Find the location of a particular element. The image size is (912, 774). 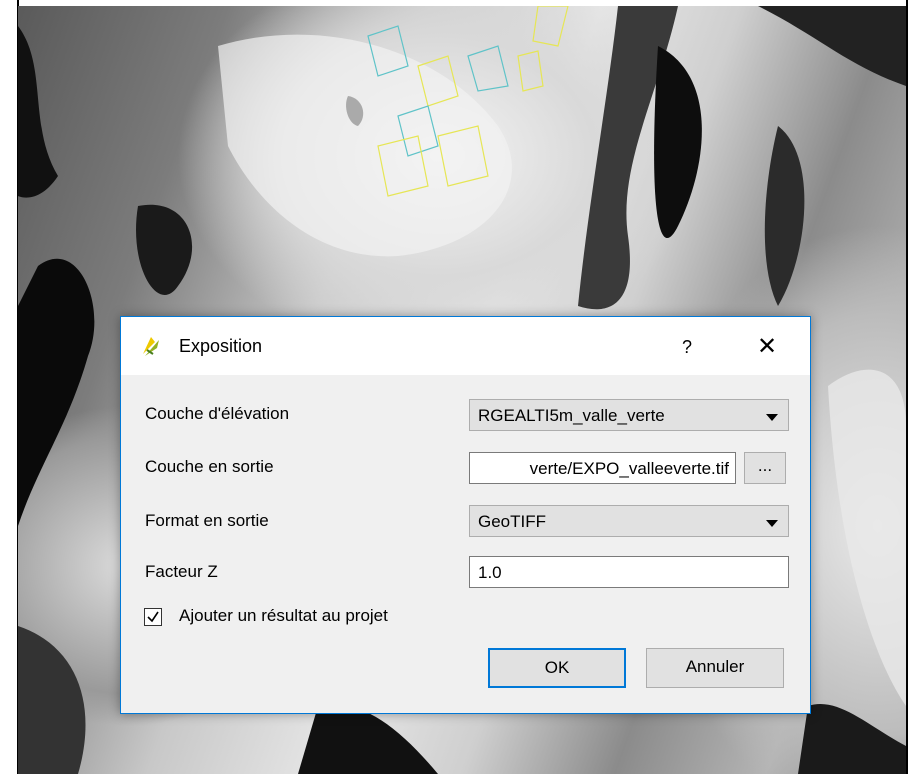

zfactor-value: 1.0 is located at coordinates (490, 572).